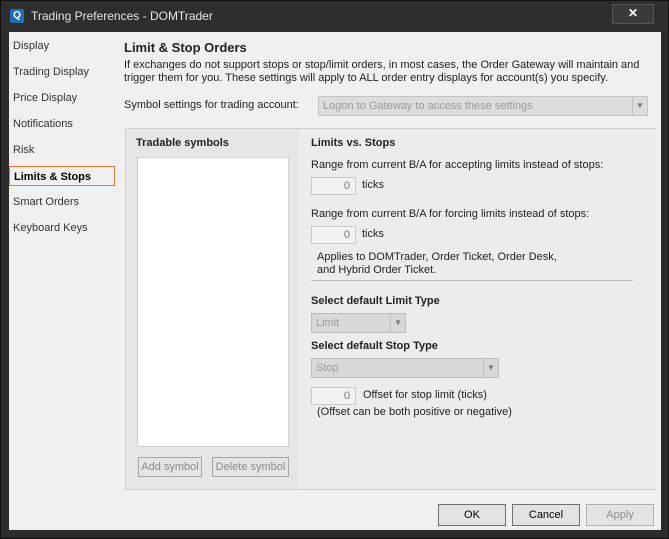 The height and width of the screenshot is (539, 669). What do you see at coordinates (62, 124) in the screenshot?
I see `sidebar-item-notifications: Notifications` at bounding box center [62, 124].